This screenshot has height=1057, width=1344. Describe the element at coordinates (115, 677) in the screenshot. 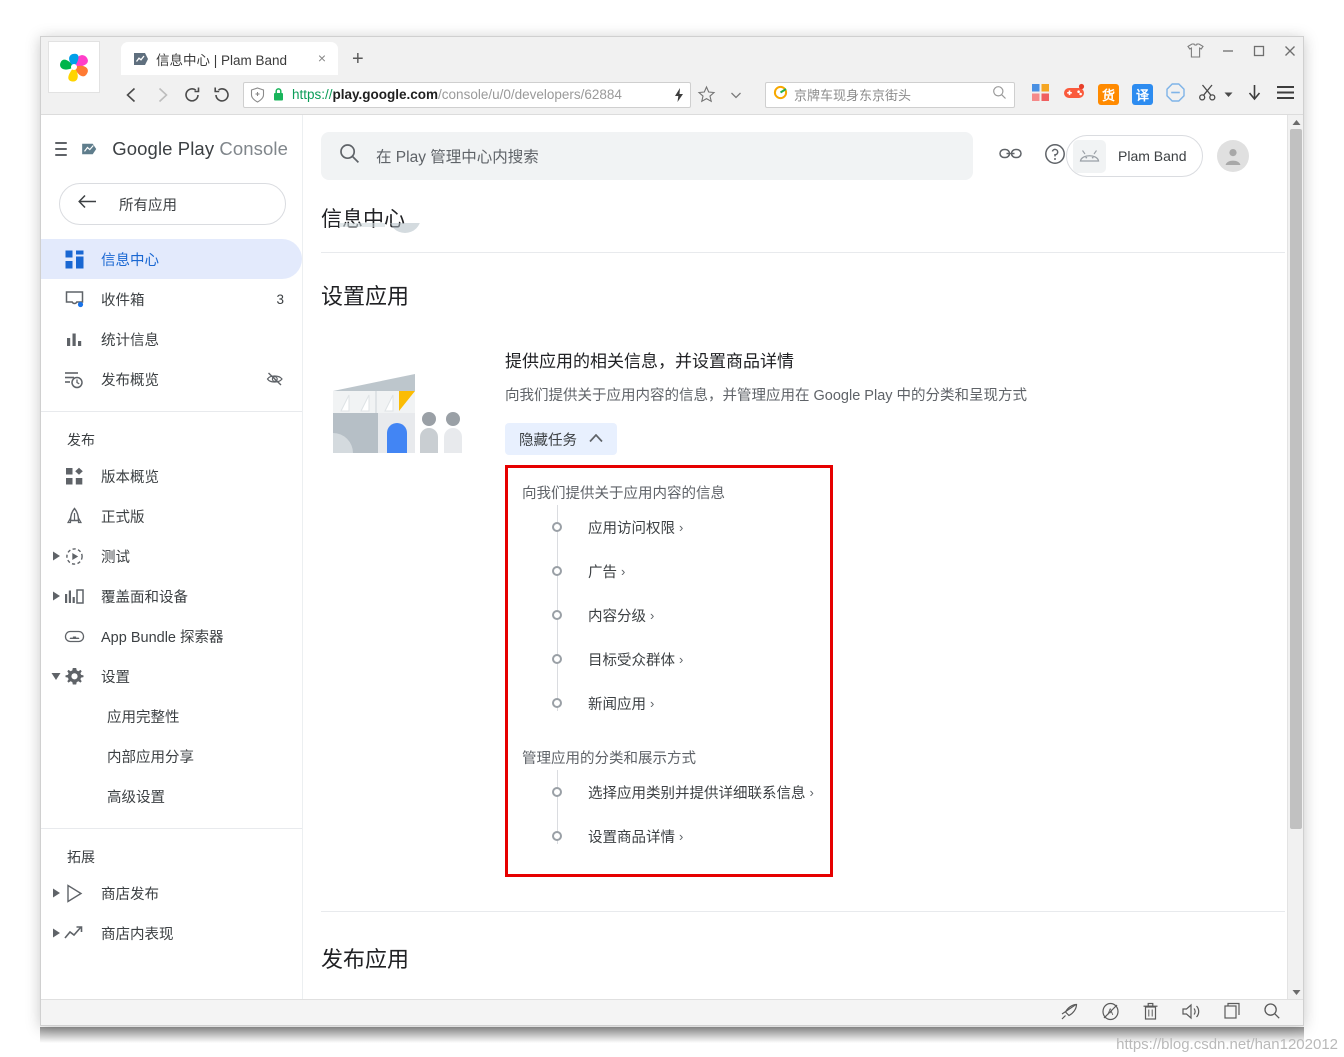

I see `sidebar-label-settings: 设置` at that location.